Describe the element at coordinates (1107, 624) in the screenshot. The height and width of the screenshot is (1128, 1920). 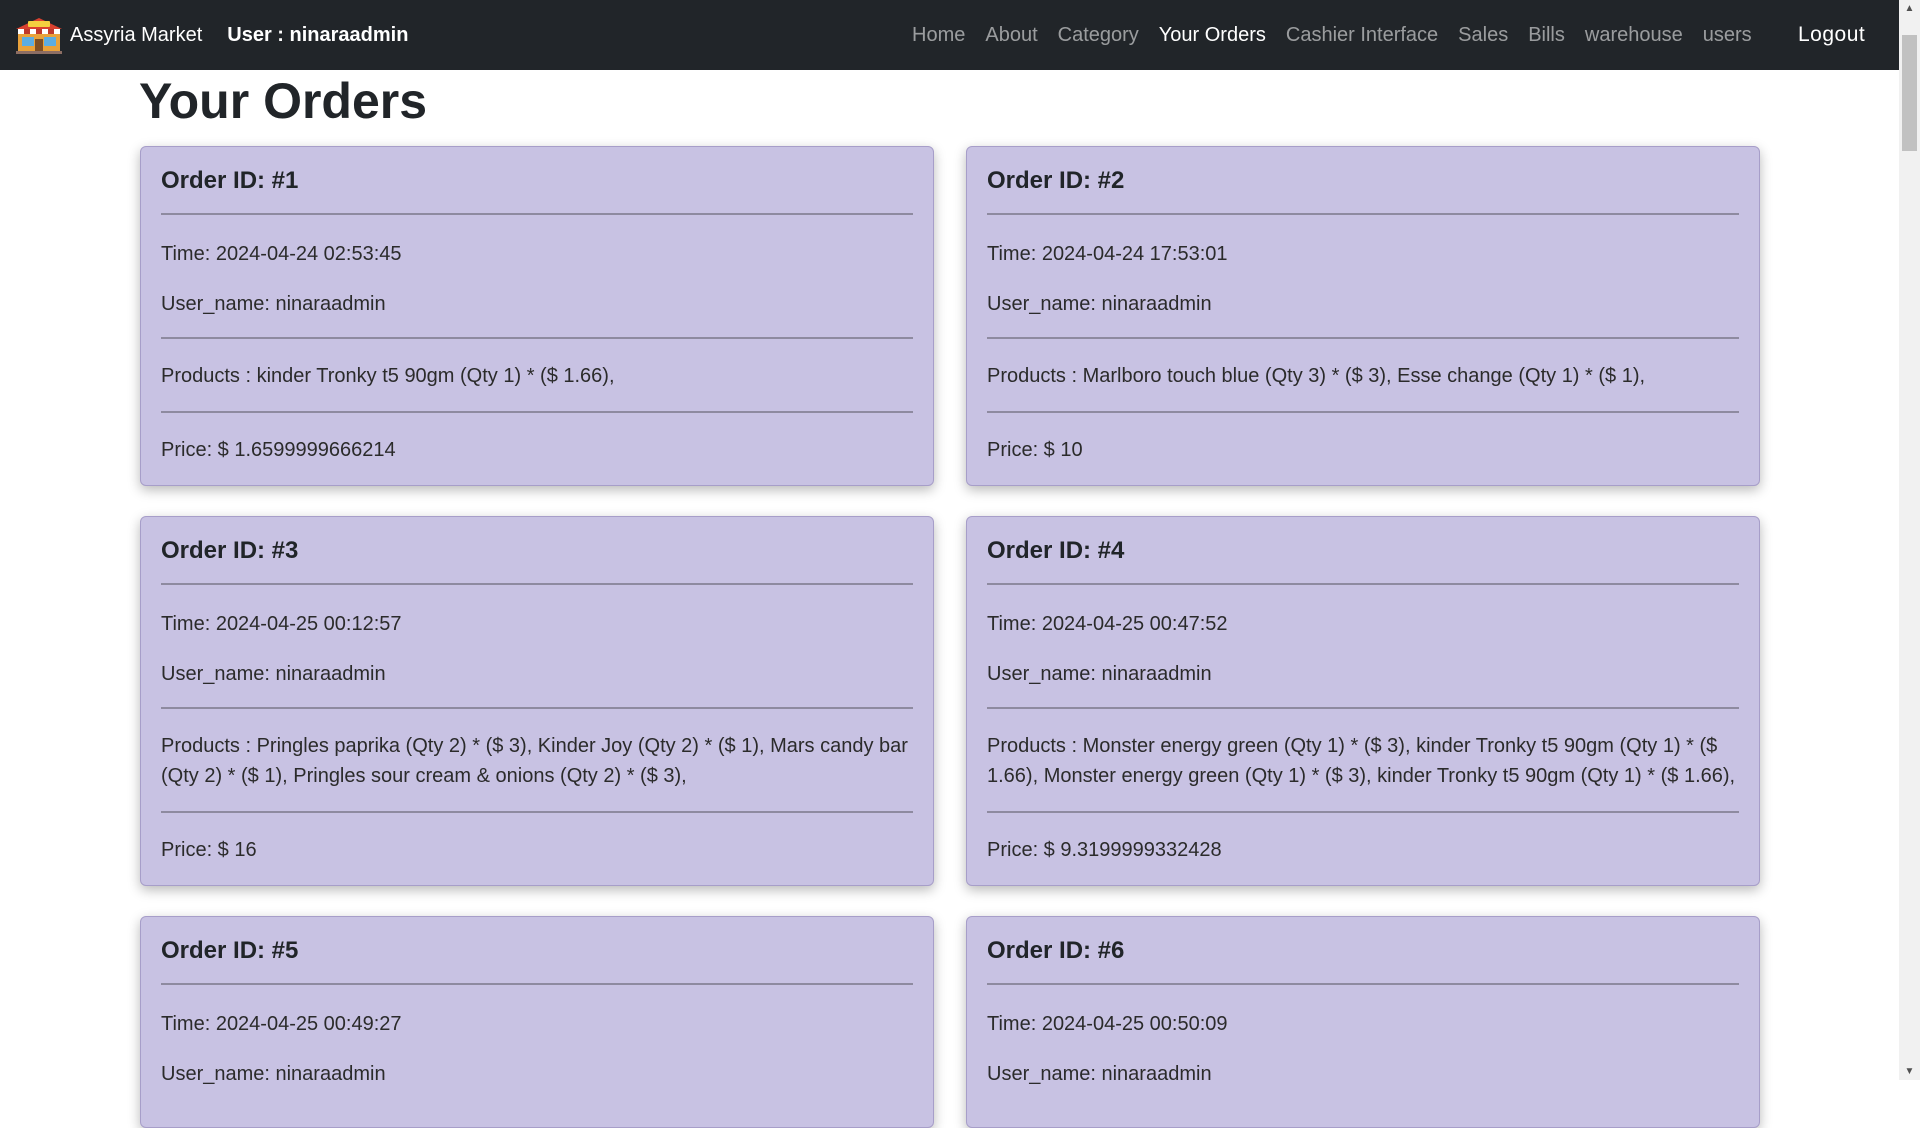
I see `order-time: Time: 2024-04-25 00:47:52` at that location.